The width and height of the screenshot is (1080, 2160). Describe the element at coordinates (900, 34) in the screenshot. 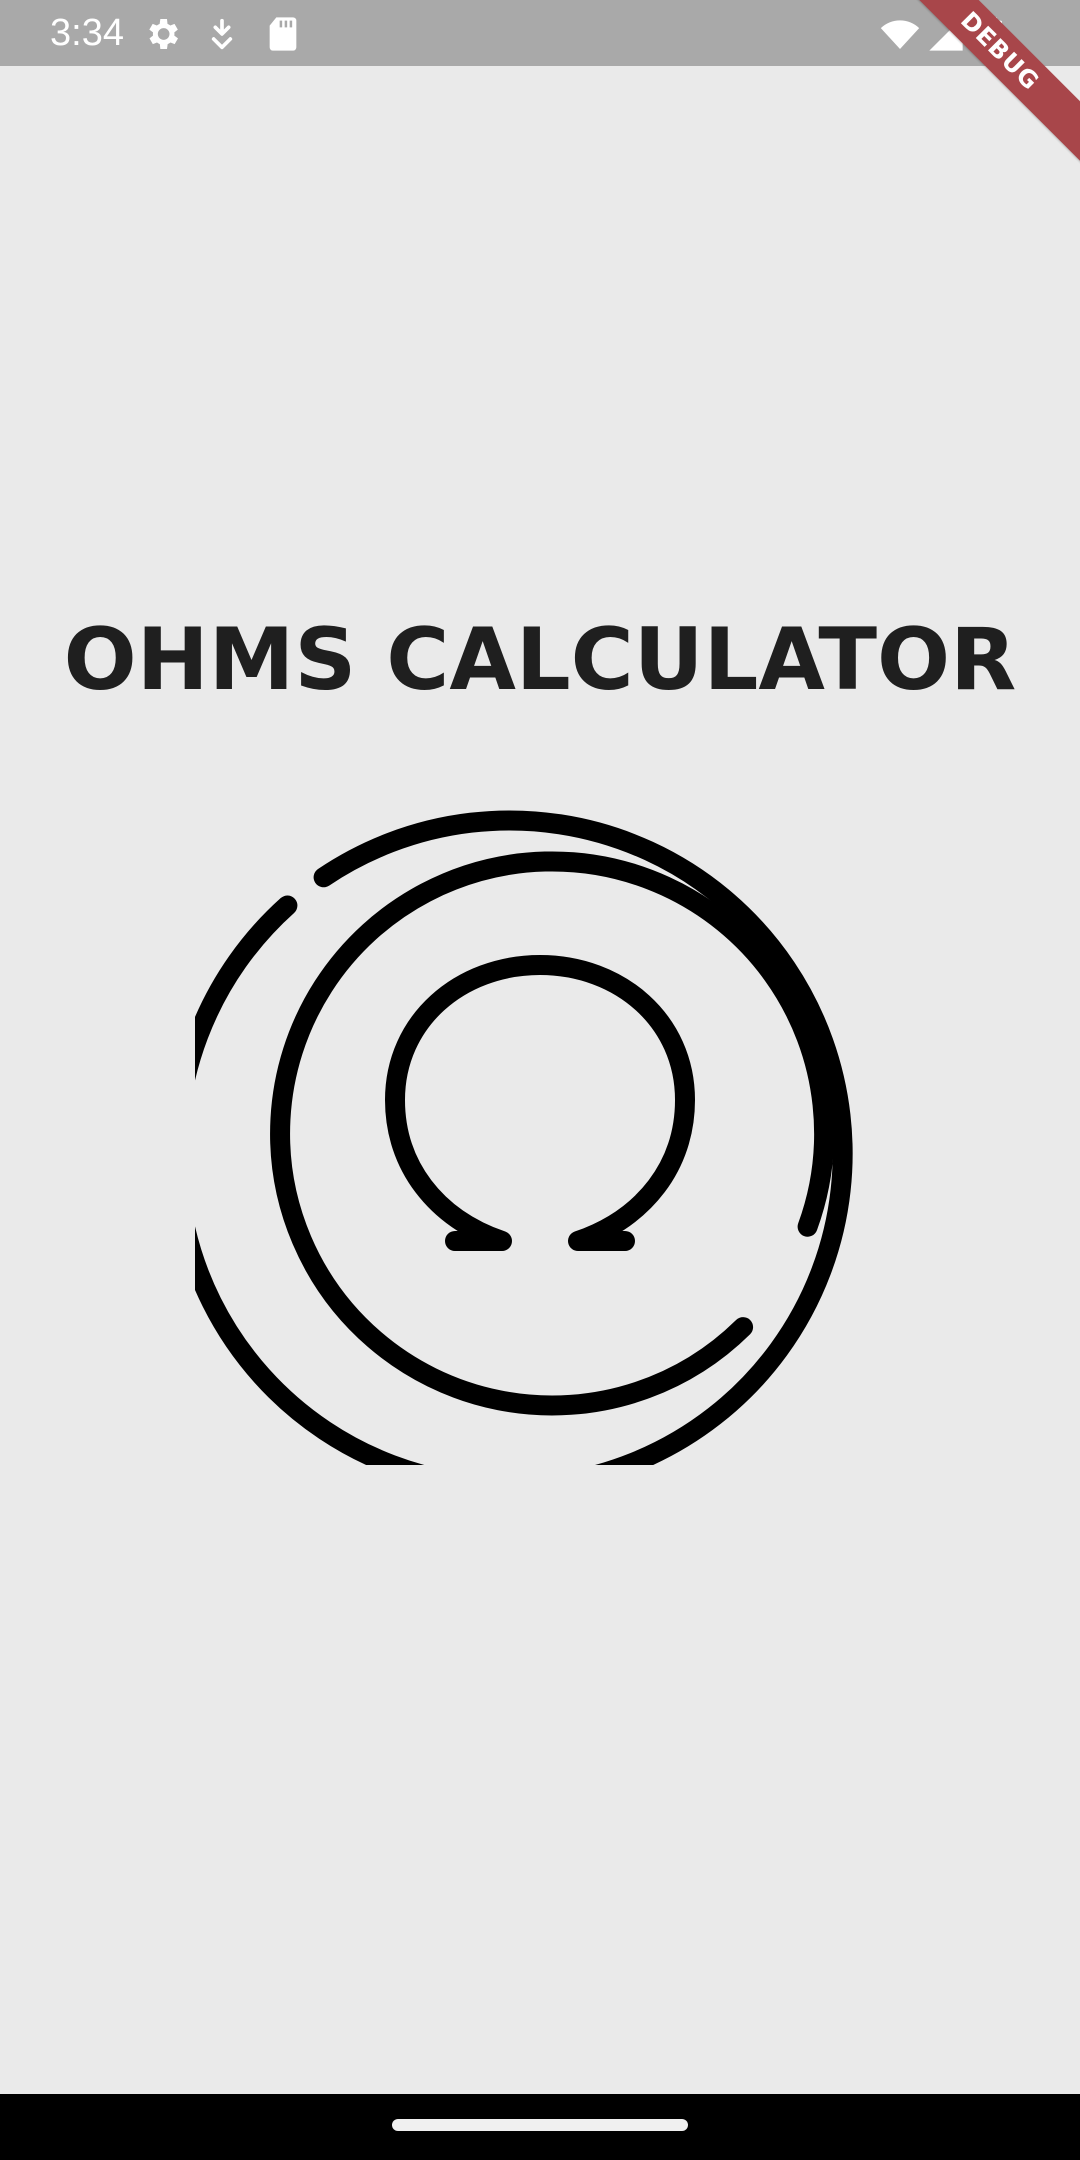

I see `wifi-icon` at that location.